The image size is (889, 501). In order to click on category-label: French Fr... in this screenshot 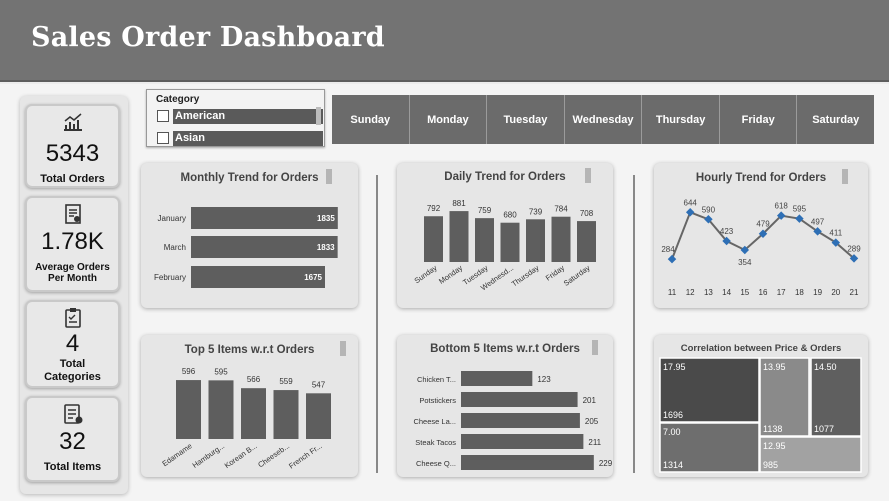, I will do `click(305, 455)`.